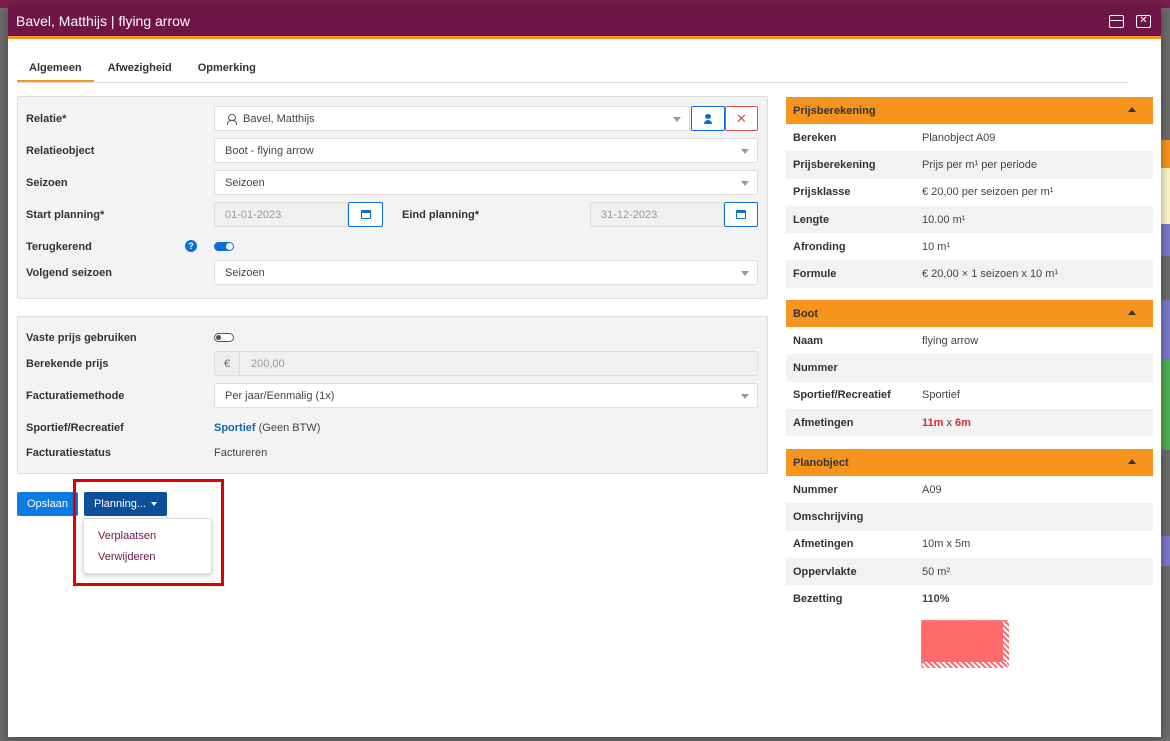  I want to click on berekende-prijs-label: Berekende prijs, so click(67, 364).